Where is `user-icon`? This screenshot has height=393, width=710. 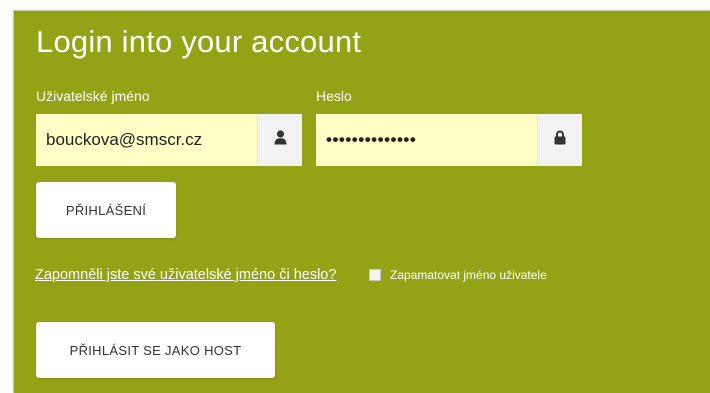 user-icon is located at coordinates (280, 140).